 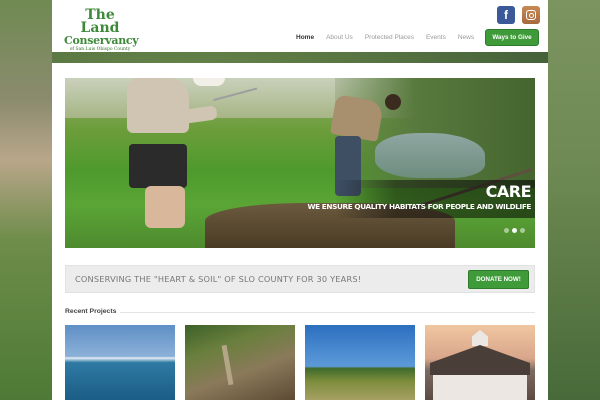 I want to click on instagram-lens, so click(x=531, y=15).